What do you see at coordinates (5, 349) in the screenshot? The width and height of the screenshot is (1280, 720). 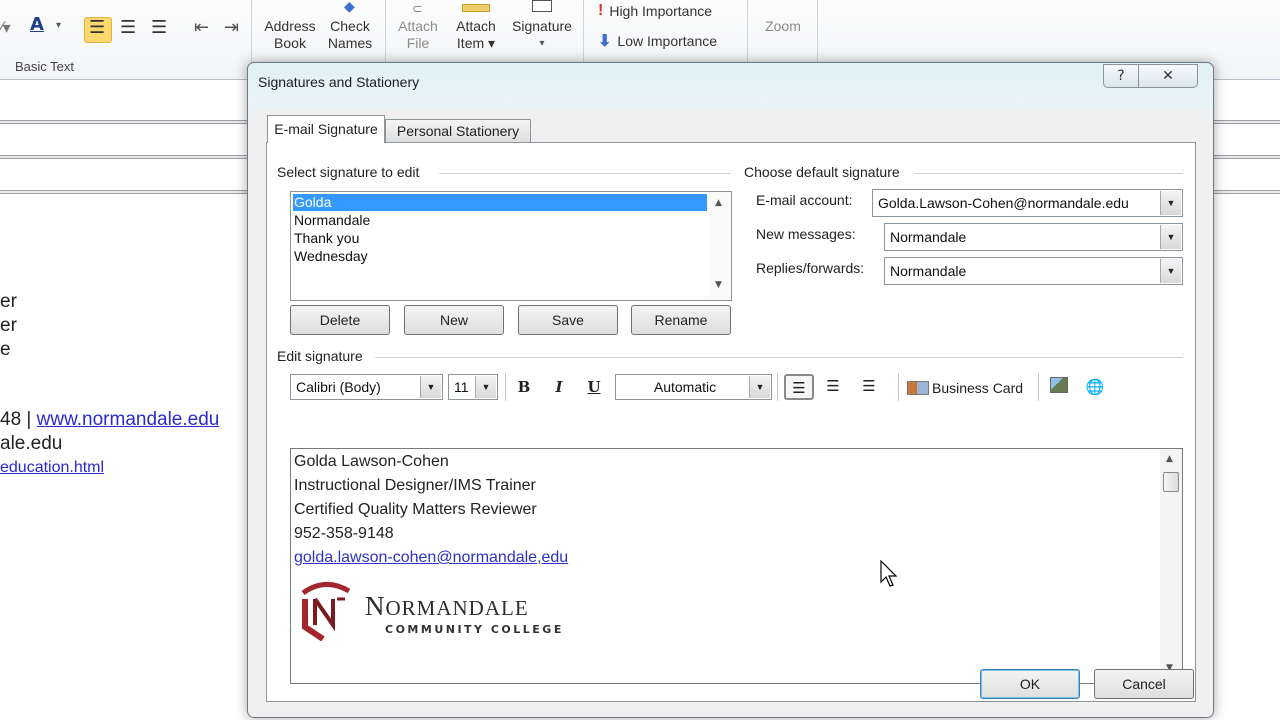 I see `body-line: e` at bounding box center [5, 349].